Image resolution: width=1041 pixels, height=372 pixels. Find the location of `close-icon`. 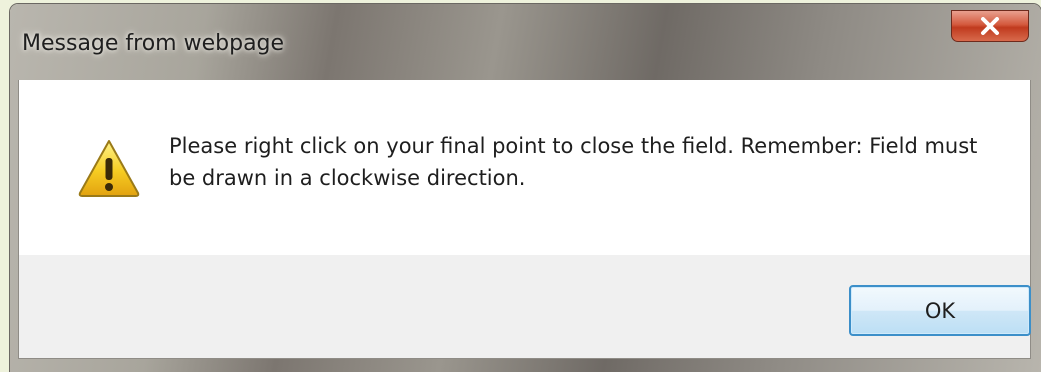

close-icon is located at coordinates (990, 26).